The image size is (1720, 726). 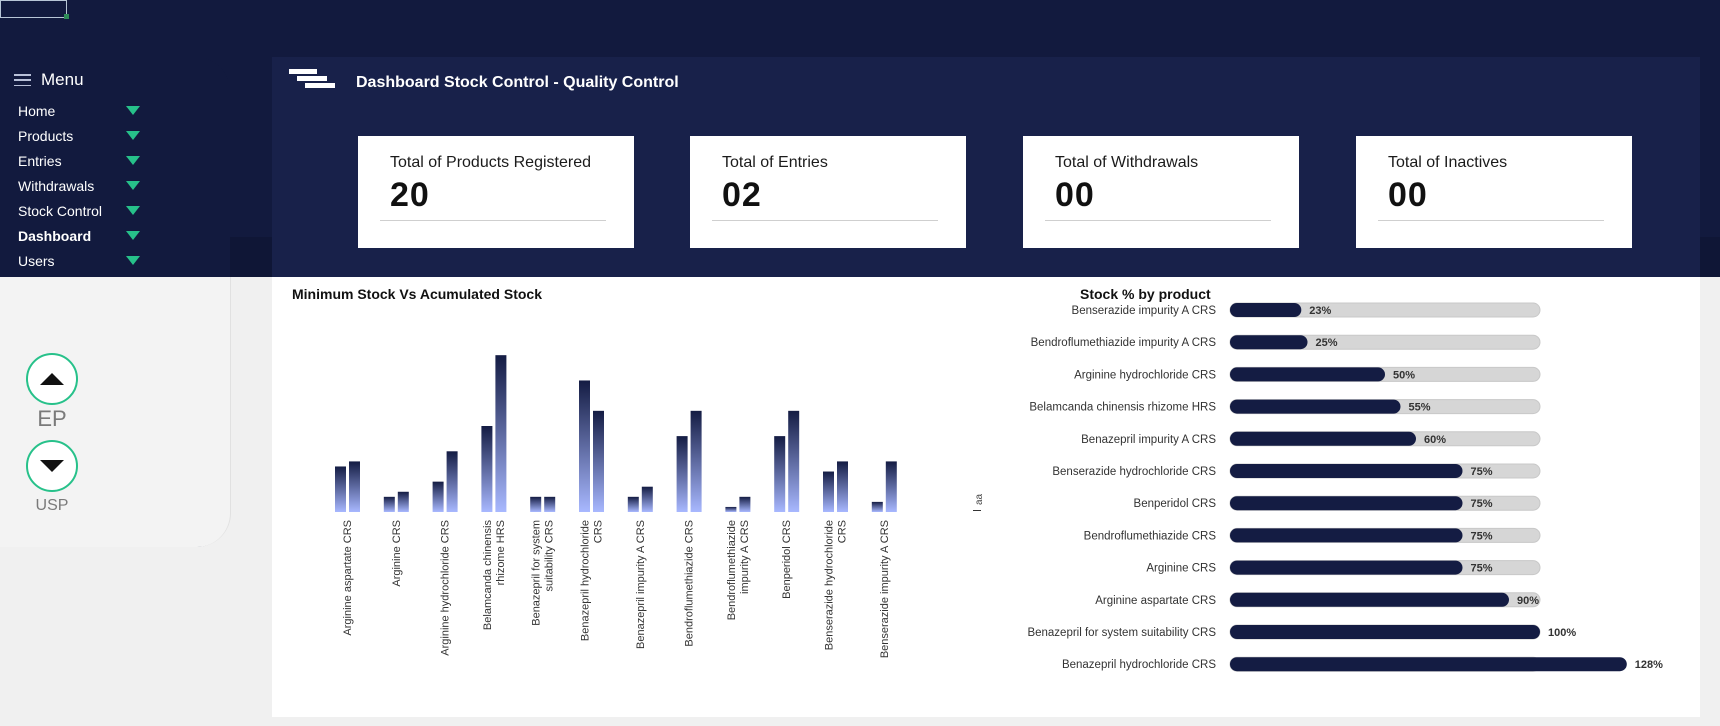 I want to click on bar-value-label: 128%, so click(x=1649, y=665).